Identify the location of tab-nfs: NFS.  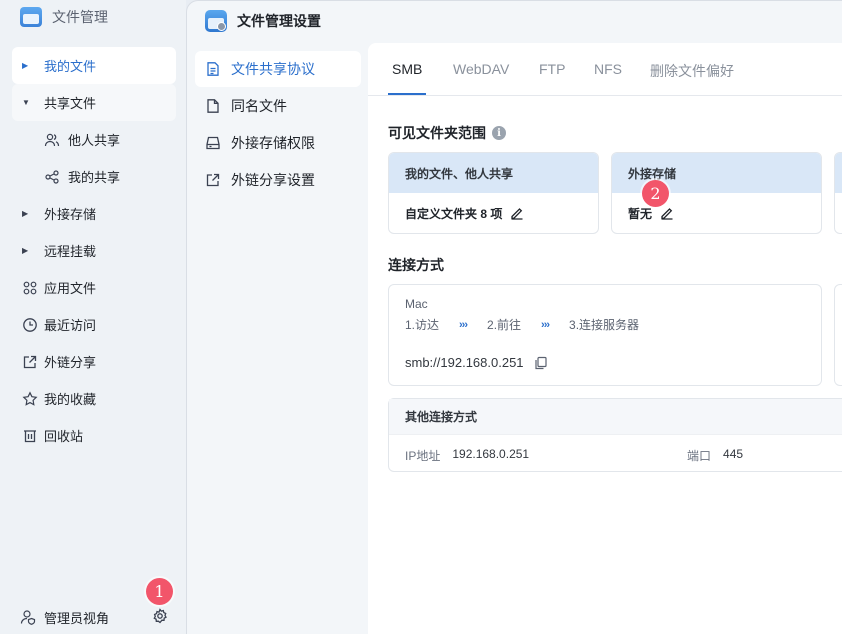
(608, 69).